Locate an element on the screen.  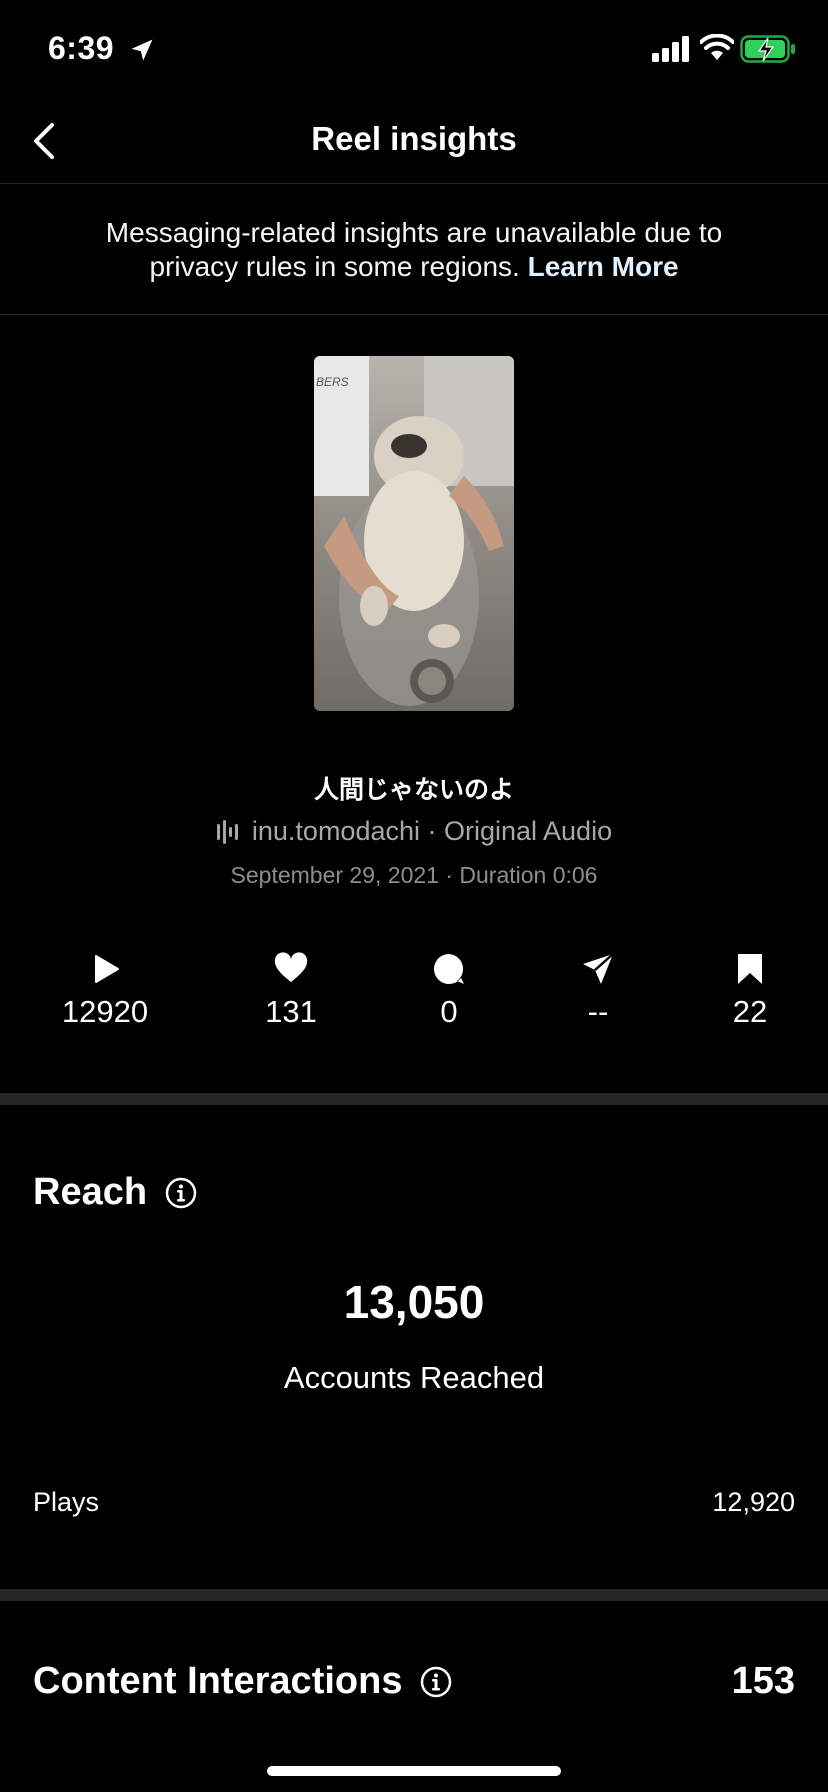
reel-thumbnail: BERS is located at coordinates (414, 533).